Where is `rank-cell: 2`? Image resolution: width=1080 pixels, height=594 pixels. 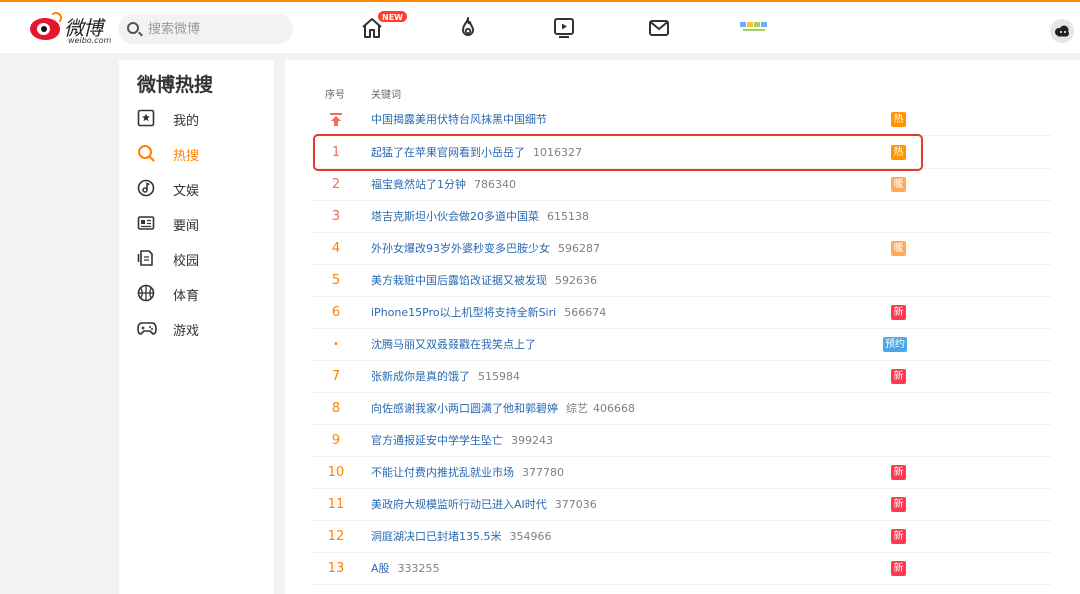
rank-cell: 2 is located at coordinates (336, 184).